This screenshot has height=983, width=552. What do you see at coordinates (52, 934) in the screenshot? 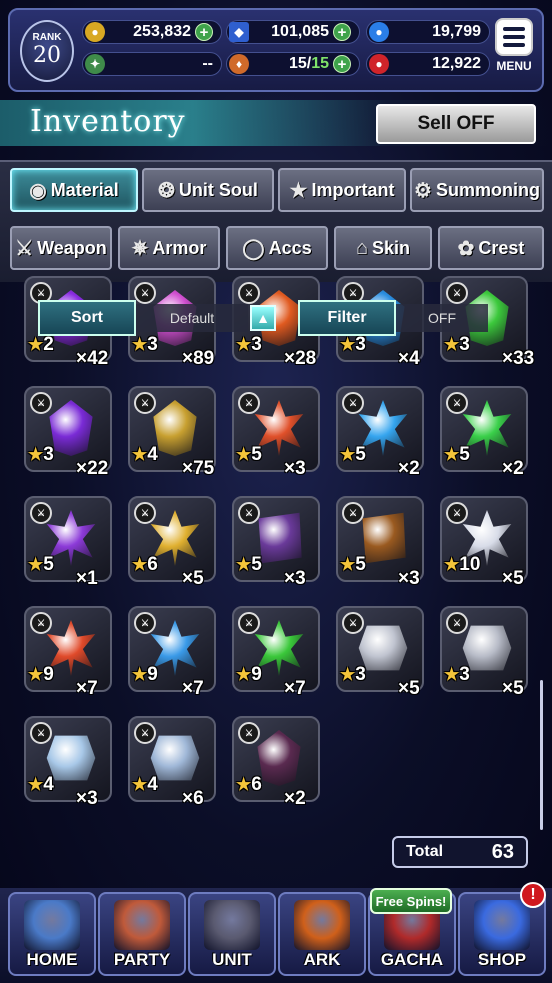
I see `nav-home-button: HOME` at bounding box center [52, 934].